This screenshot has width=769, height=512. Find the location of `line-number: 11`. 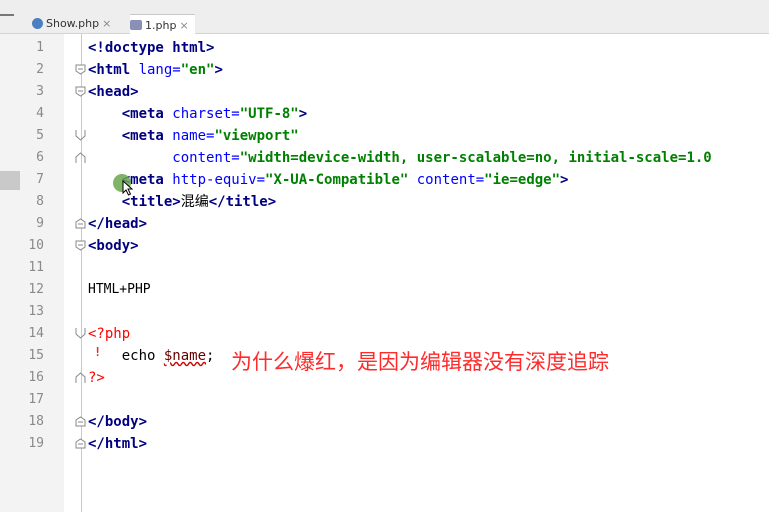

line-number: 11 is located at coordinates (36, 267).